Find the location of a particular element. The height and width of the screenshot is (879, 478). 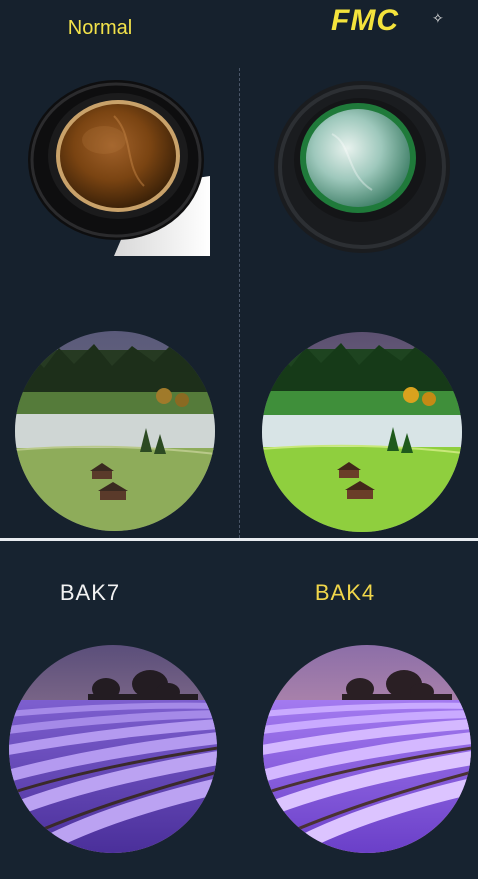

bak4-prism-label: BAK4 is located at coordinates (345, 592).